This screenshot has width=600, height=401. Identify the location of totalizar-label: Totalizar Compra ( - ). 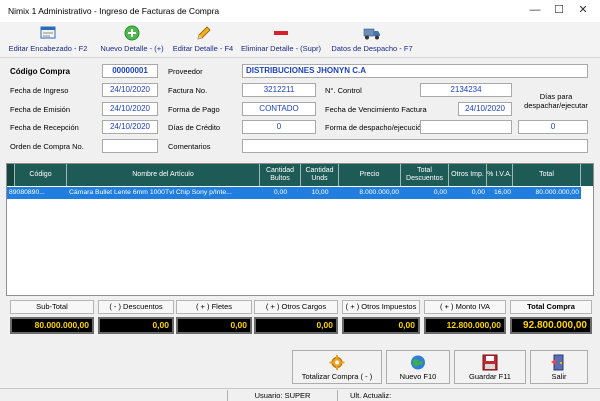
(337, 376).